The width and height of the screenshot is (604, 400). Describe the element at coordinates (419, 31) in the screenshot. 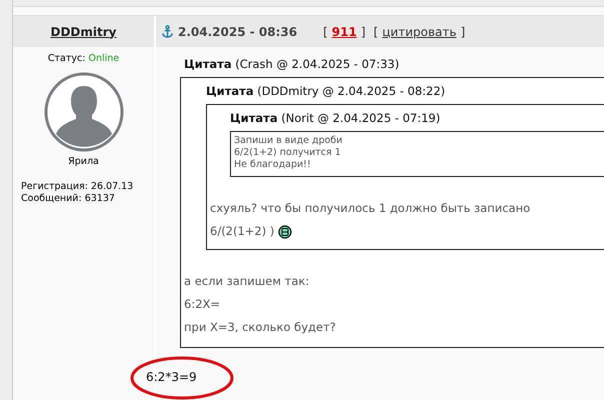

I see `quote-link: цитировать` at that location.